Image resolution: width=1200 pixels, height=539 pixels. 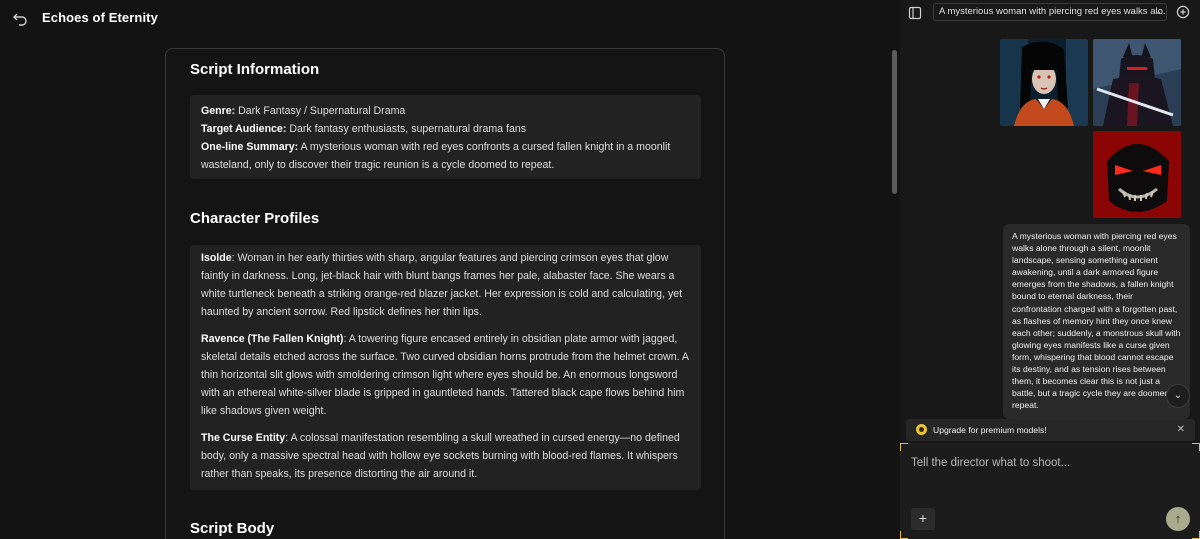 I want to click on premium-badge-icon, so click(x=921, y=429).